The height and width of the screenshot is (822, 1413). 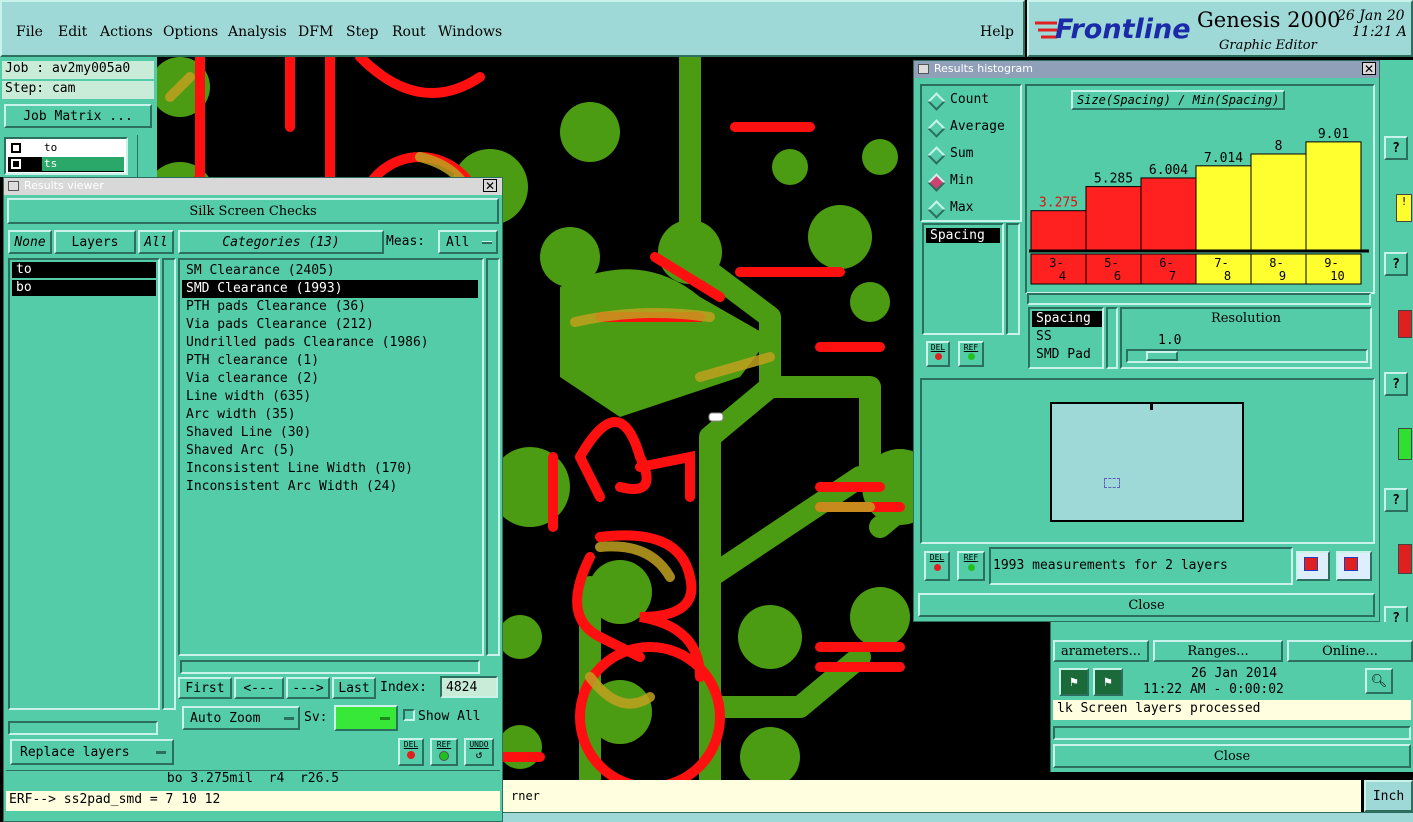 I want to click on histogram-titlebar: Results histogram ✕, so click(x=1146, y=69).